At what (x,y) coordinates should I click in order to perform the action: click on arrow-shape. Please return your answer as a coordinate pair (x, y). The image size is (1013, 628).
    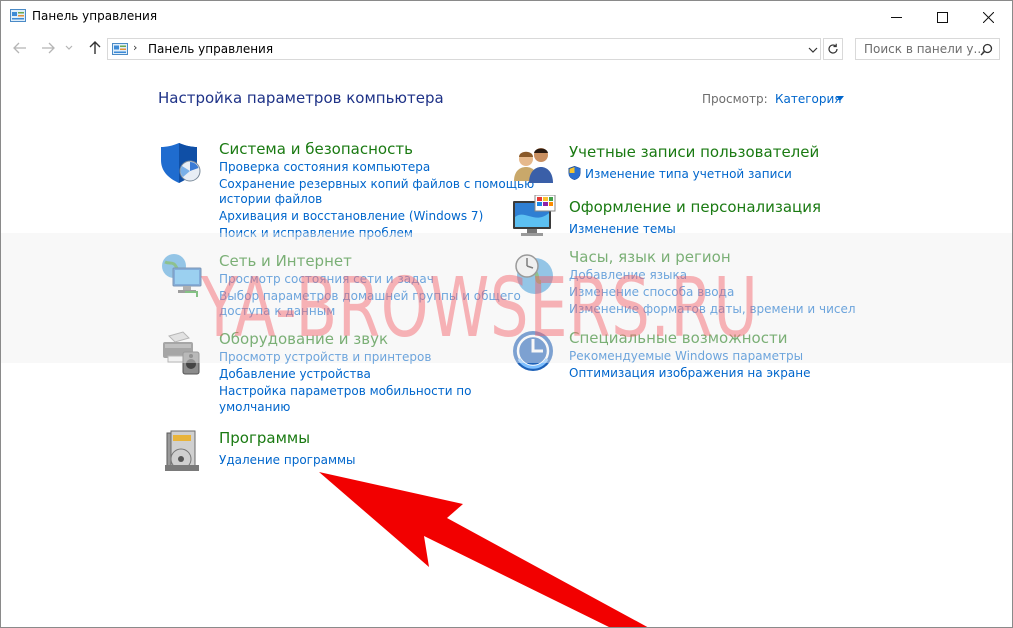
    Looking at the image, I should click on (483, 549).